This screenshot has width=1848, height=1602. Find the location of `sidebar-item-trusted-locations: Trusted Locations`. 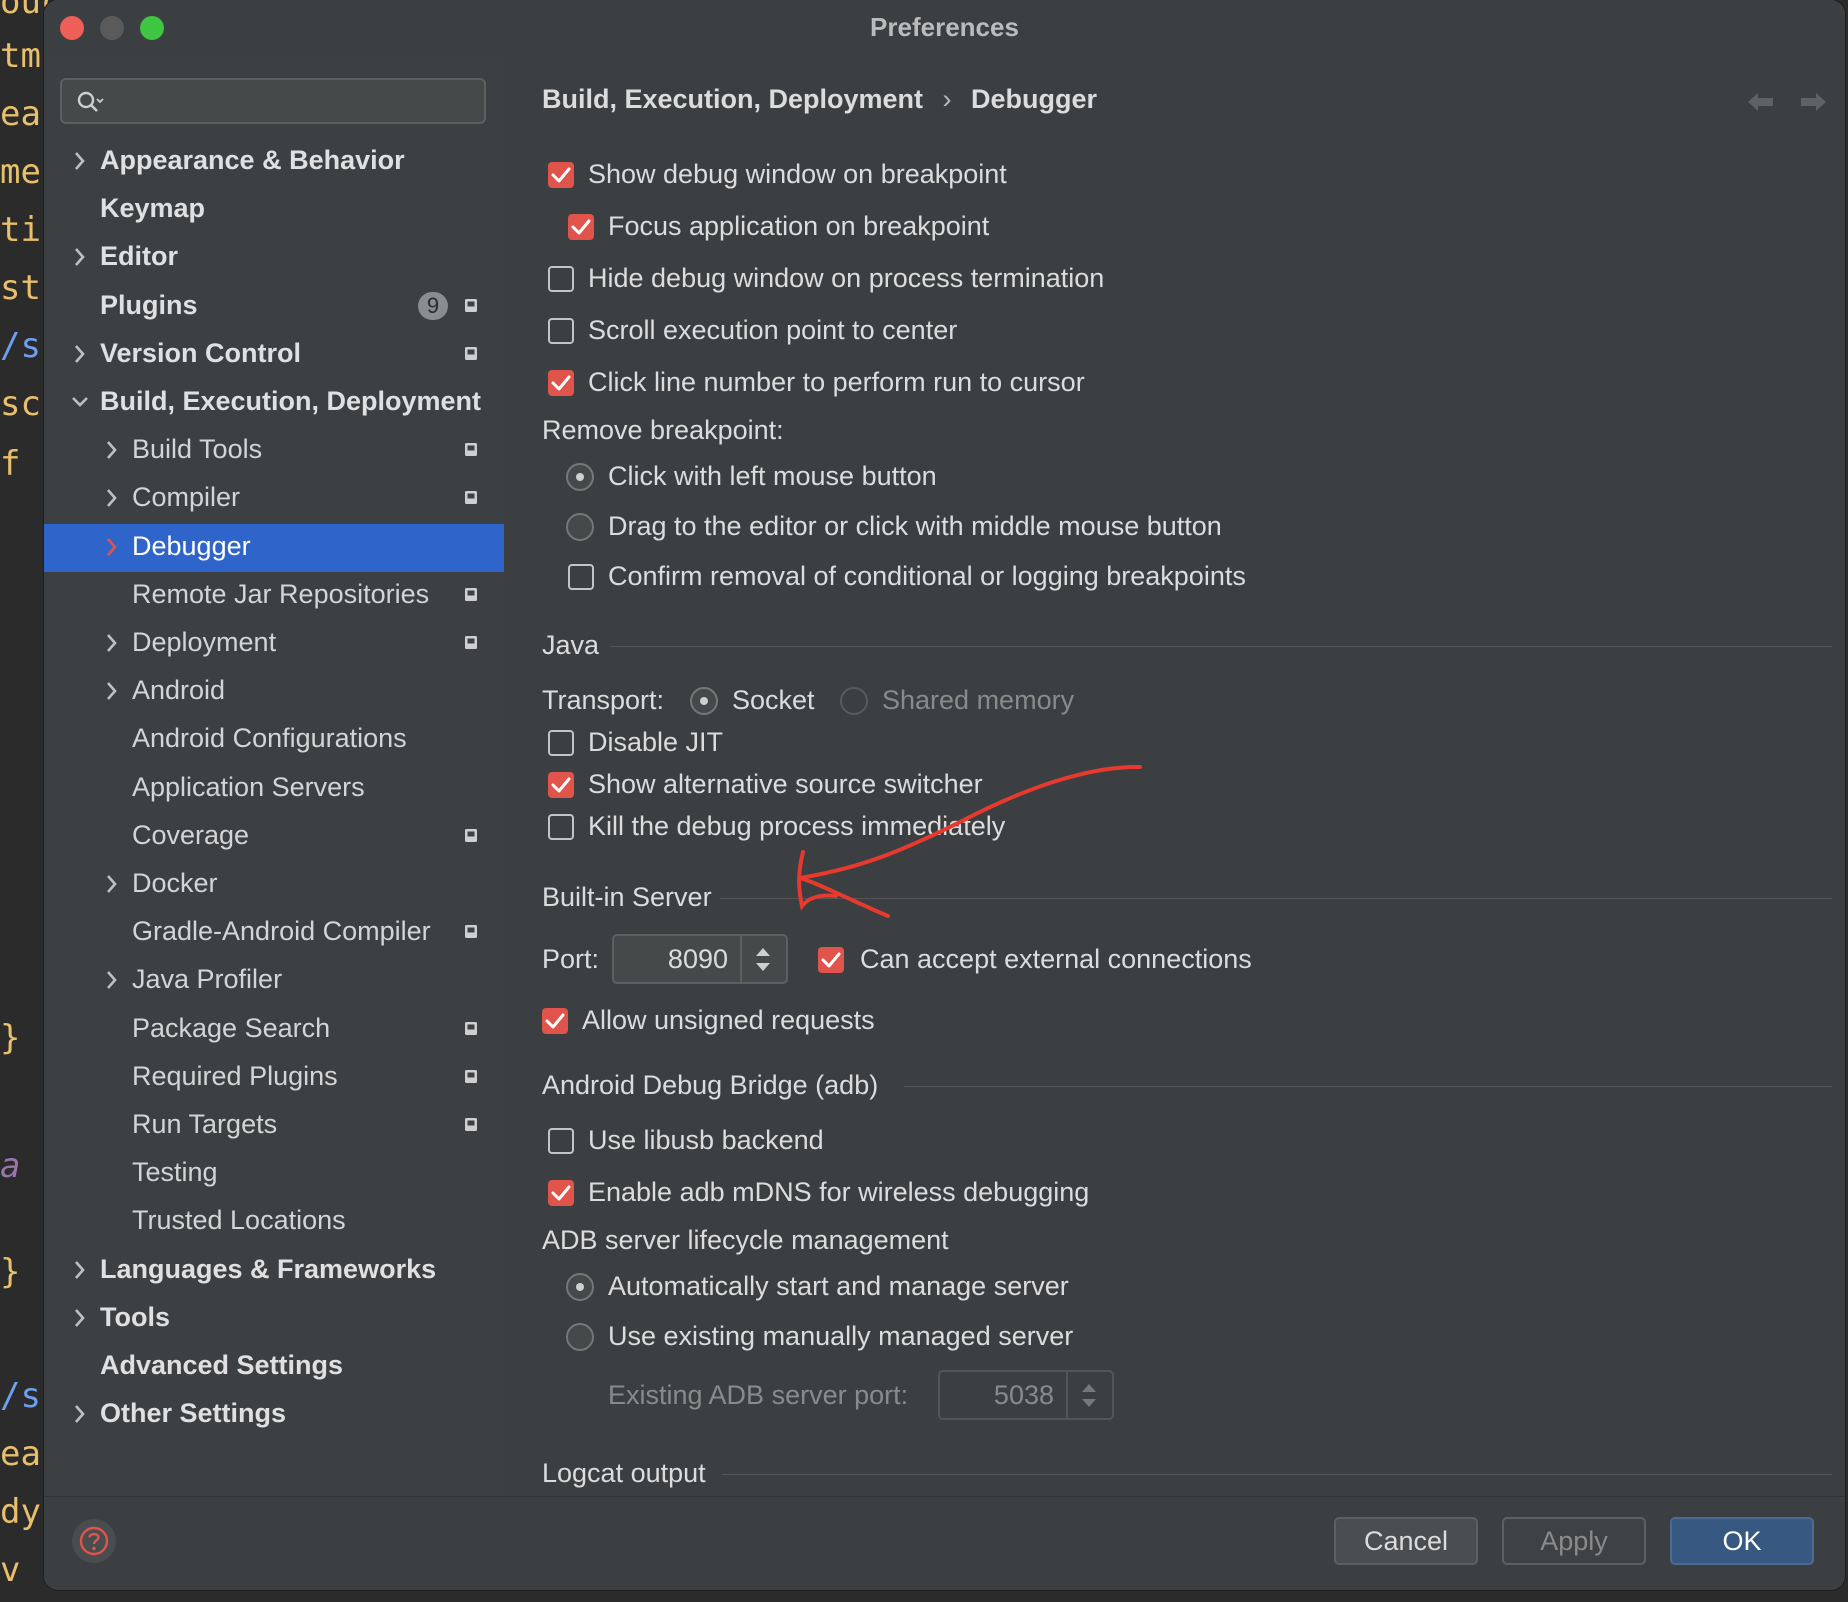

sidebar-item-trusted-locations: Trusted Locations is located at coordinates (274, 1222).